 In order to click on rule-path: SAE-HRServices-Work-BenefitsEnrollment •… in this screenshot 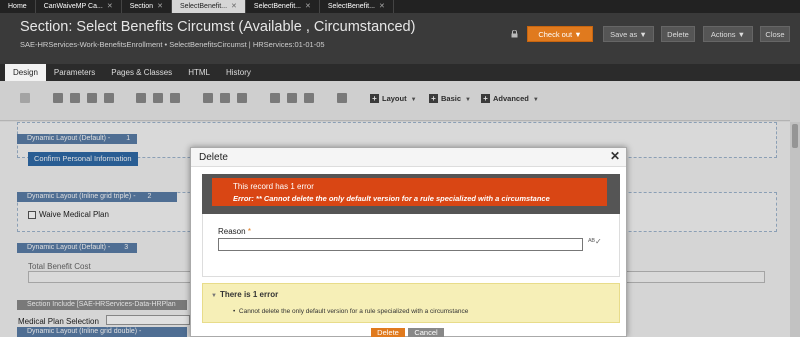, I will do `click(172, 44)`.